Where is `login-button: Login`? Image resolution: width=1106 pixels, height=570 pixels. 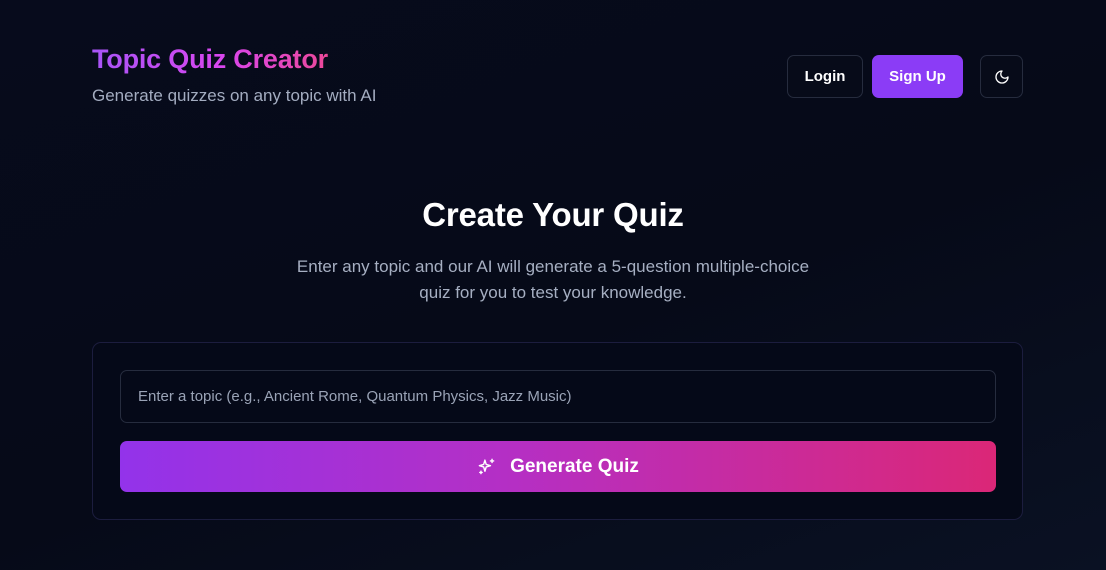 login-button: Login is located at coordinates (825, 76).